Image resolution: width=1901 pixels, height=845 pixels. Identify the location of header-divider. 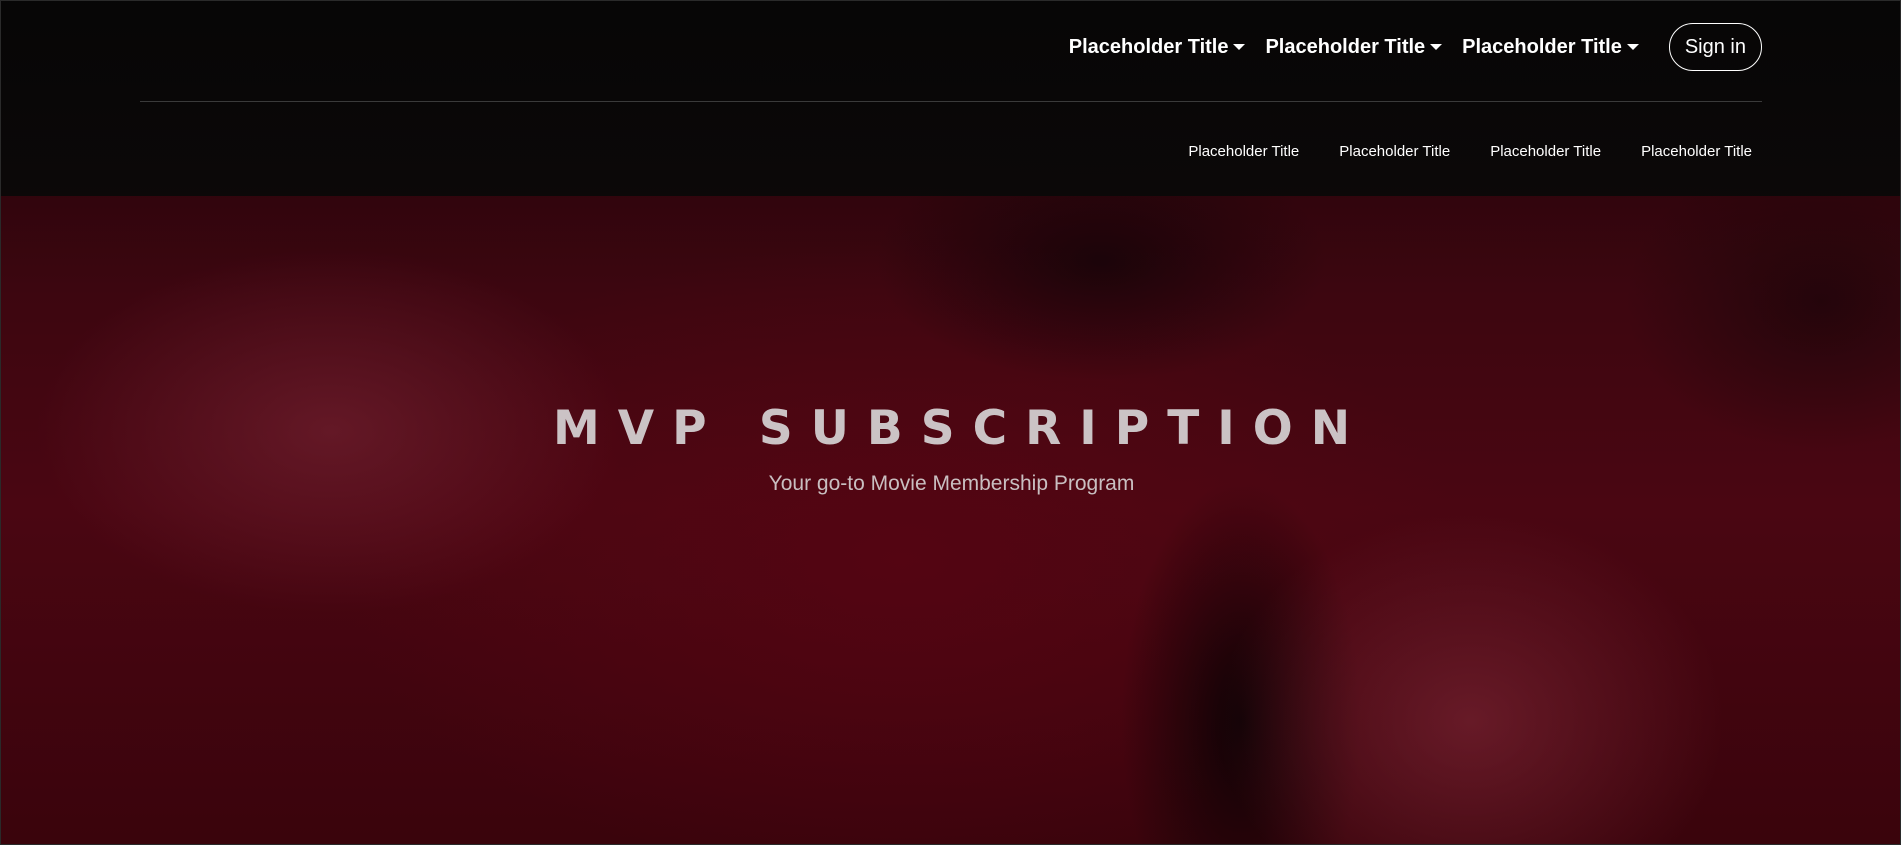
(951, 101).